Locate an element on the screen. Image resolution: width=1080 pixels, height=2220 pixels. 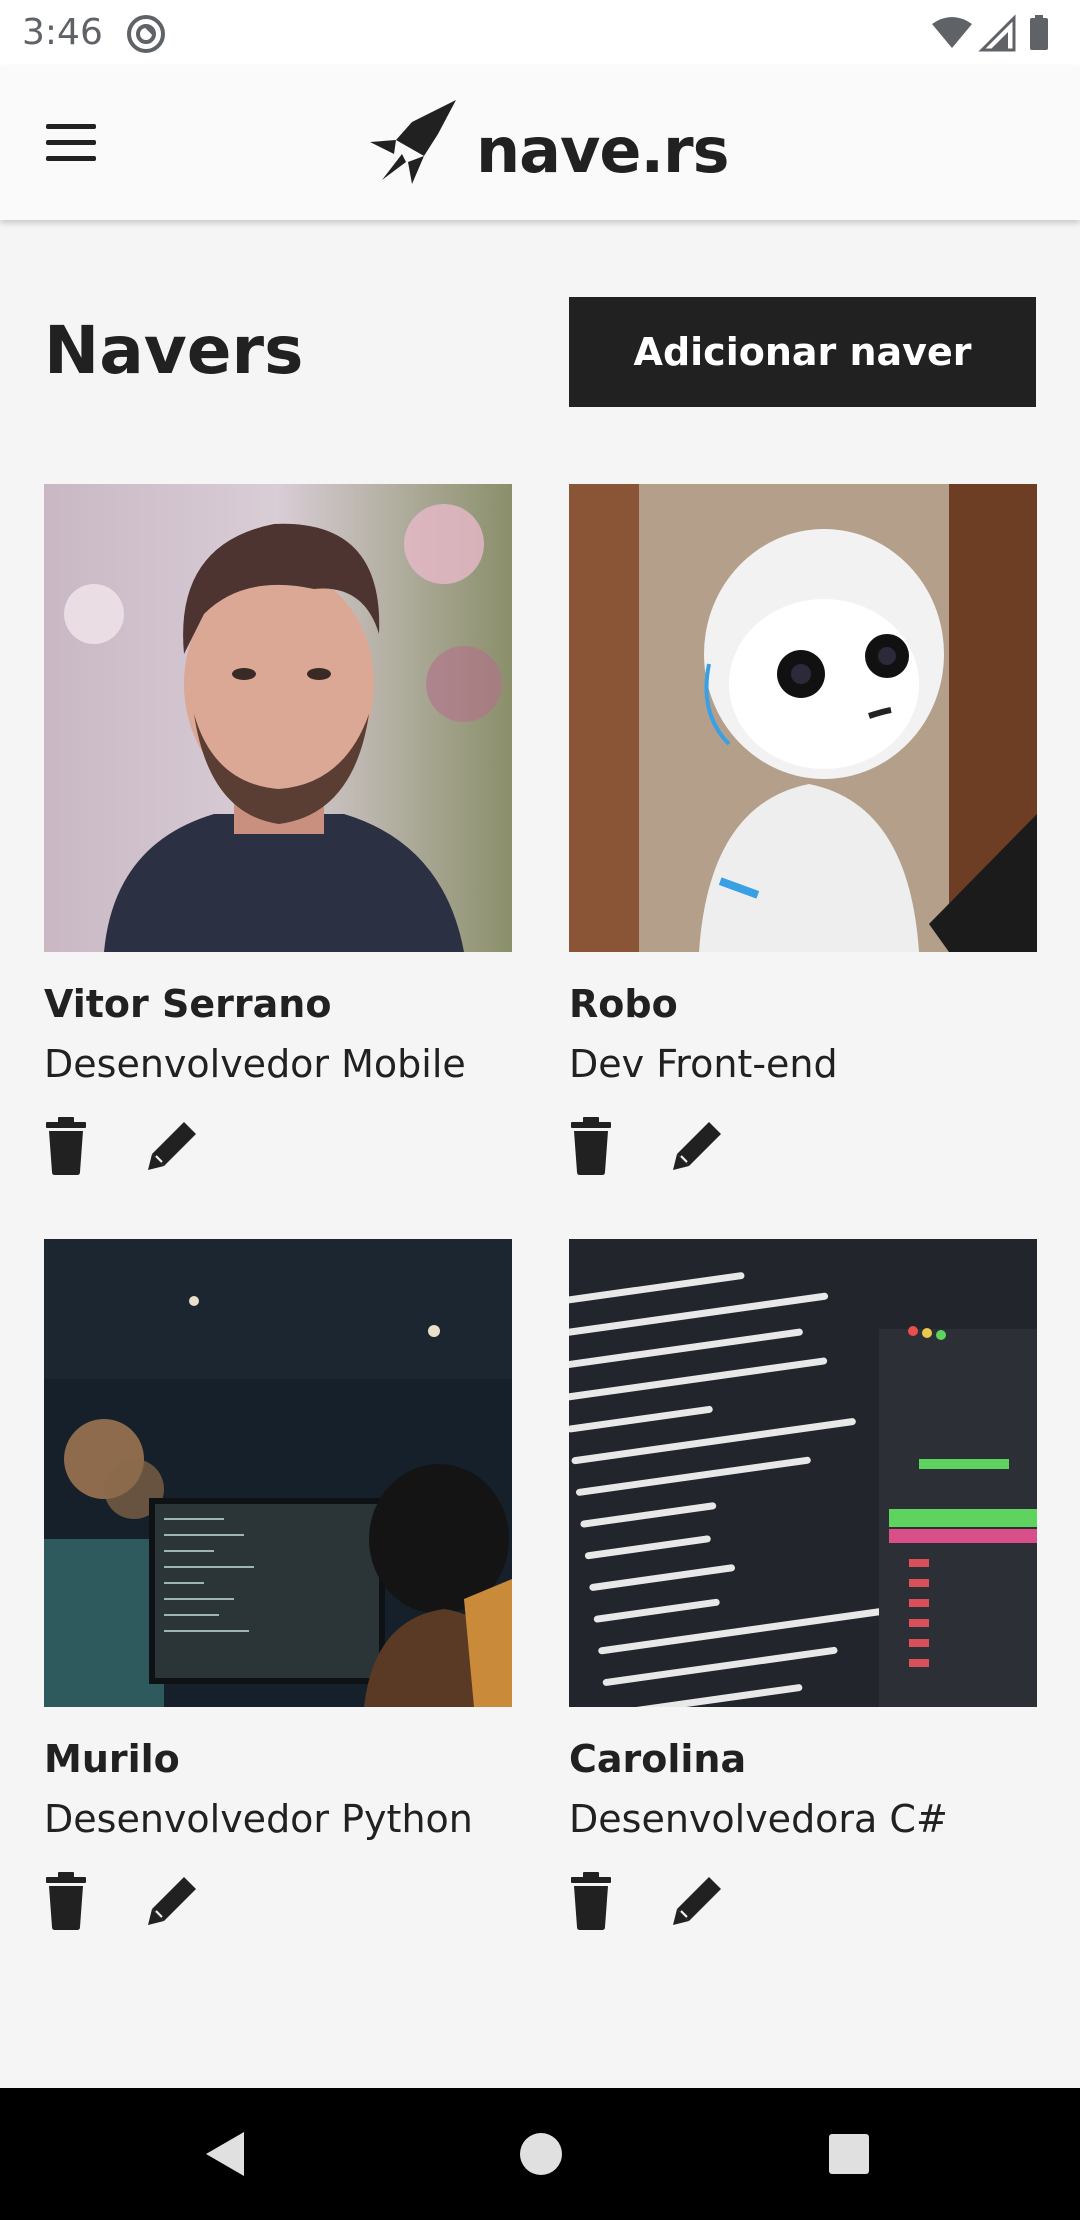
naver-name: Carolina is located at coordinates (658, 1759).